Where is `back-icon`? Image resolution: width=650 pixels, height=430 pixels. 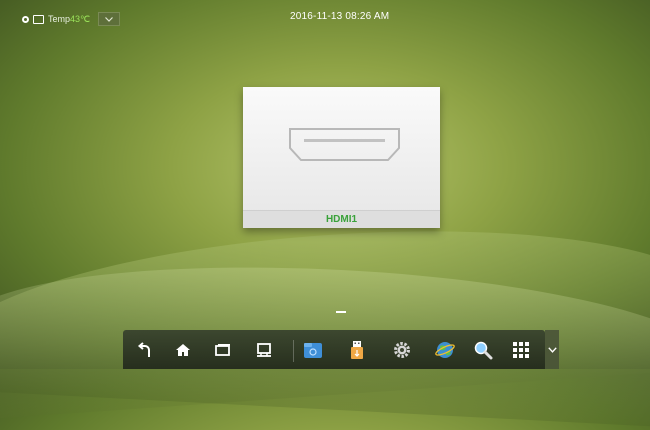 back-icon is located at coordinates (143, 349).